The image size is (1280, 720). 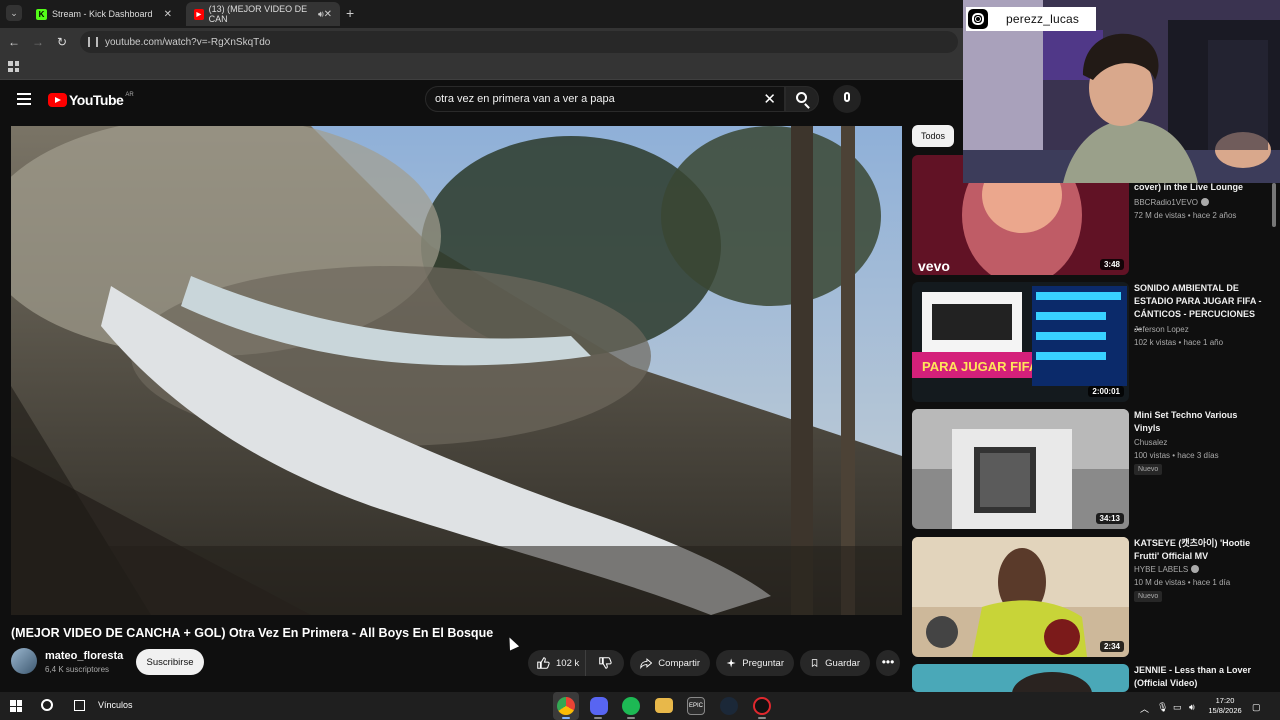 I want to click on browser-toolbar: ← → ↻ youtube.com/watch?v=-RgXnSkqTdo, so click(x=481, y=42).